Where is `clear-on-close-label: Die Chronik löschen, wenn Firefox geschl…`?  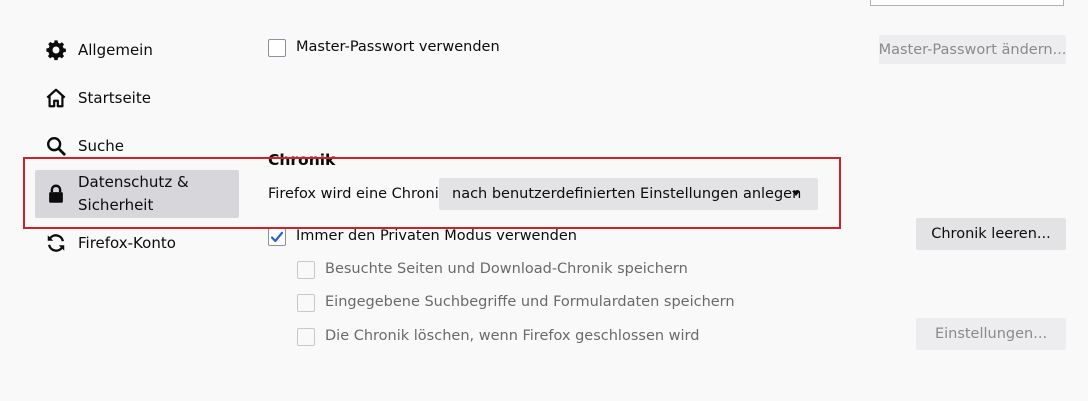
clear-on-close-label: Die Chronik löschen, wenn Firefox geschl… is located at coordinates (512, 336).